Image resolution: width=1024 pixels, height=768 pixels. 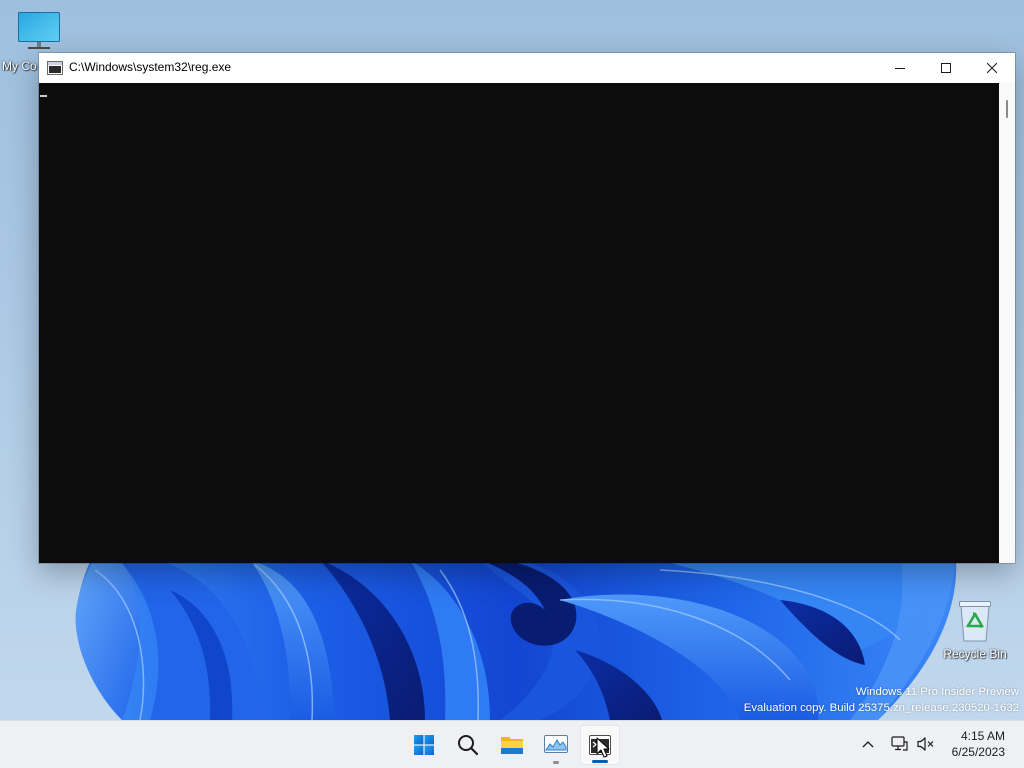 I want to click on title-bar: C:\Windows\system32\reg.exe, so click(x=527, y=68).